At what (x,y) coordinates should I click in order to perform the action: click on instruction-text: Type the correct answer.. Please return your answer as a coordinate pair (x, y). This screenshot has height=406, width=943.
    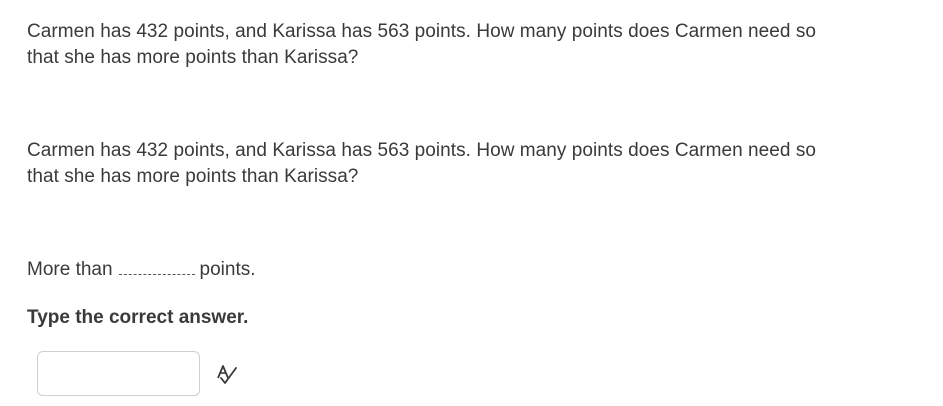
    Looking at the image, I should click on (138, 317).